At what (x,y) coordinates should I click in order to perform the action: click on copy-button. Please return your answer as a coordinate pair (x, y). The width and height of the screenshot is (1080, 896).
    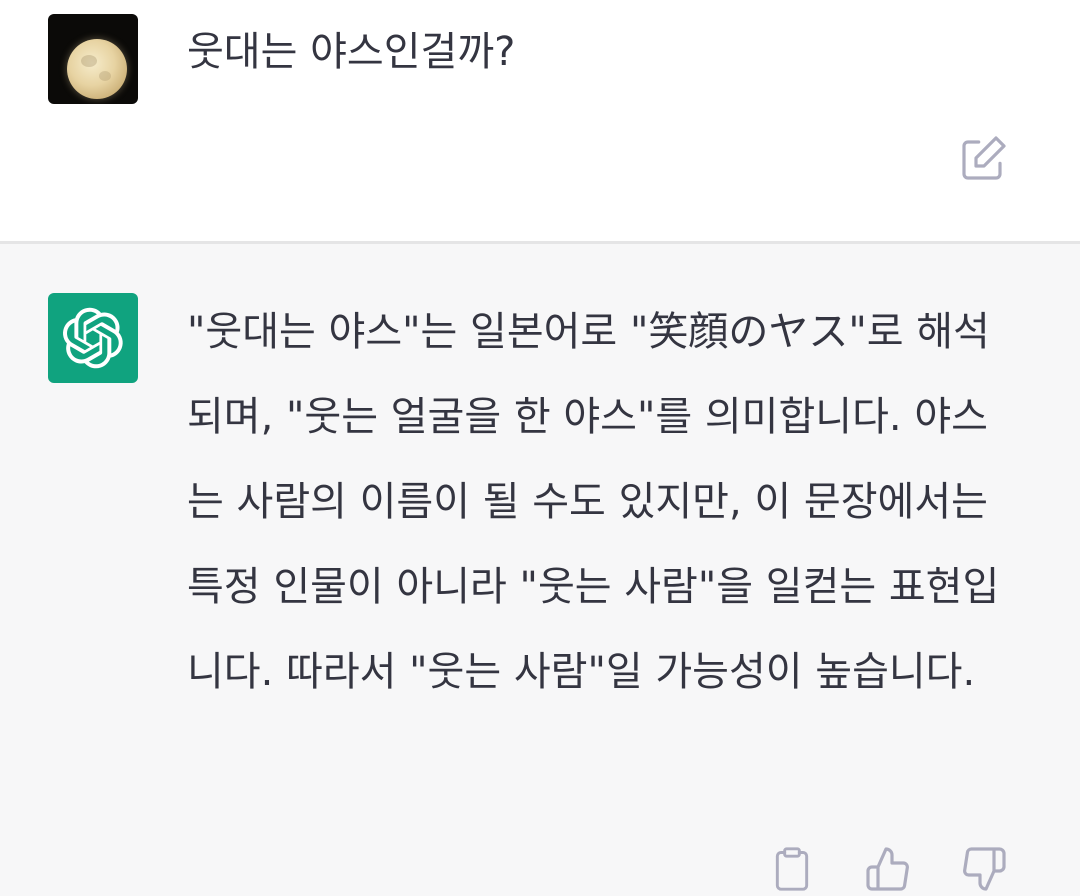
    Looking at the image, I should click on (792, 869).